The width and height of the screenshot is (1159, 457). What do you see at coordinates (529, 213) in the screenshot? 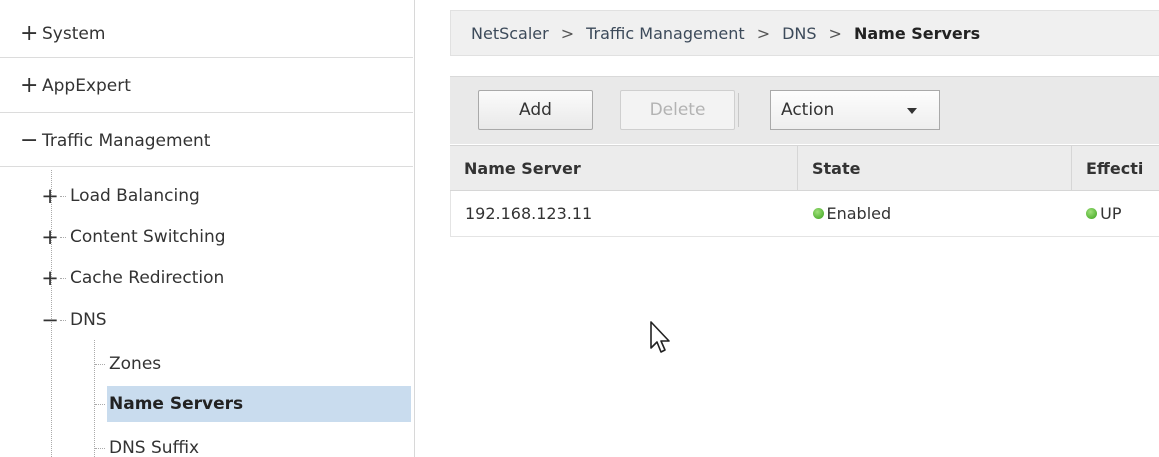
I see `cell-name-server: 192.168.123.11` at bounding box center [529, 213].